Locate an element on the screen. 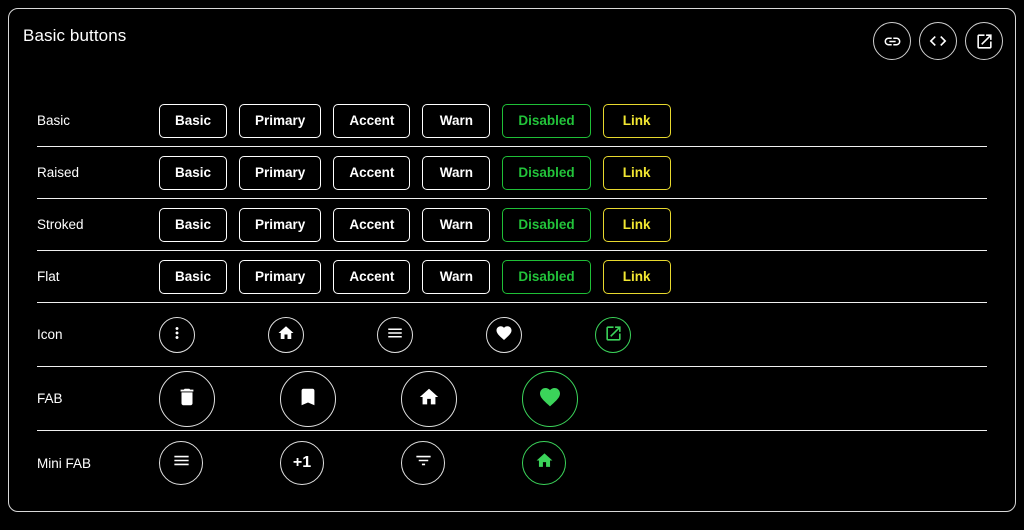 This screenshot has height=530, width=1024. stroked-button-warn: Warn is located at coordinates (456, 224).